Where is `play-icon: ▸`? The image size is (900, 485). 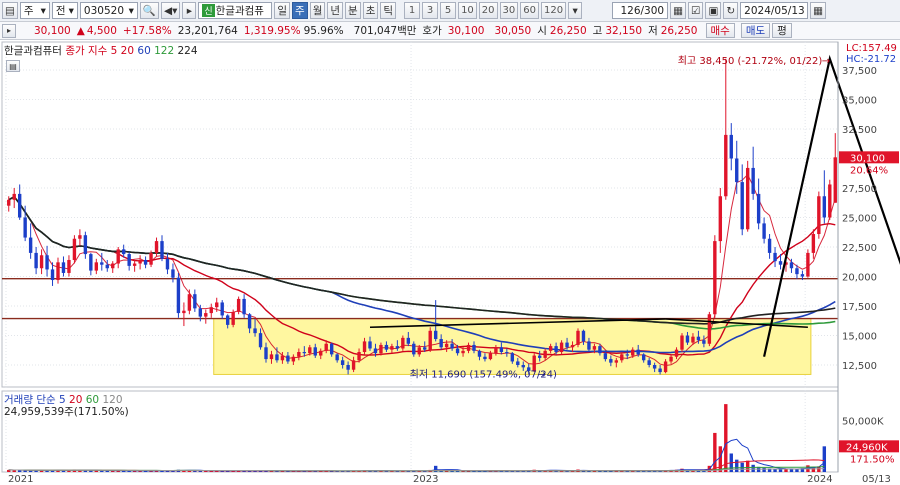
play-icon: ▸ is located at coordinates (189, 10).